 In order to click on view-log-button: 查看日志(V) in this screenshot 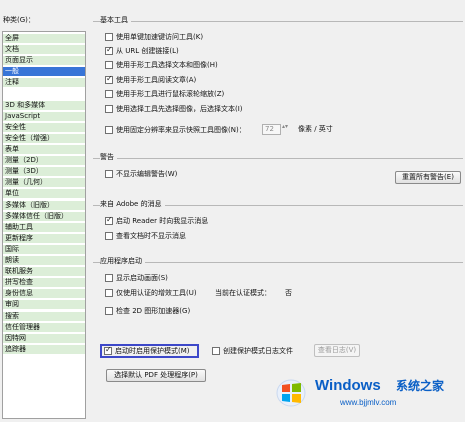, I will do `click(337, 350)`.